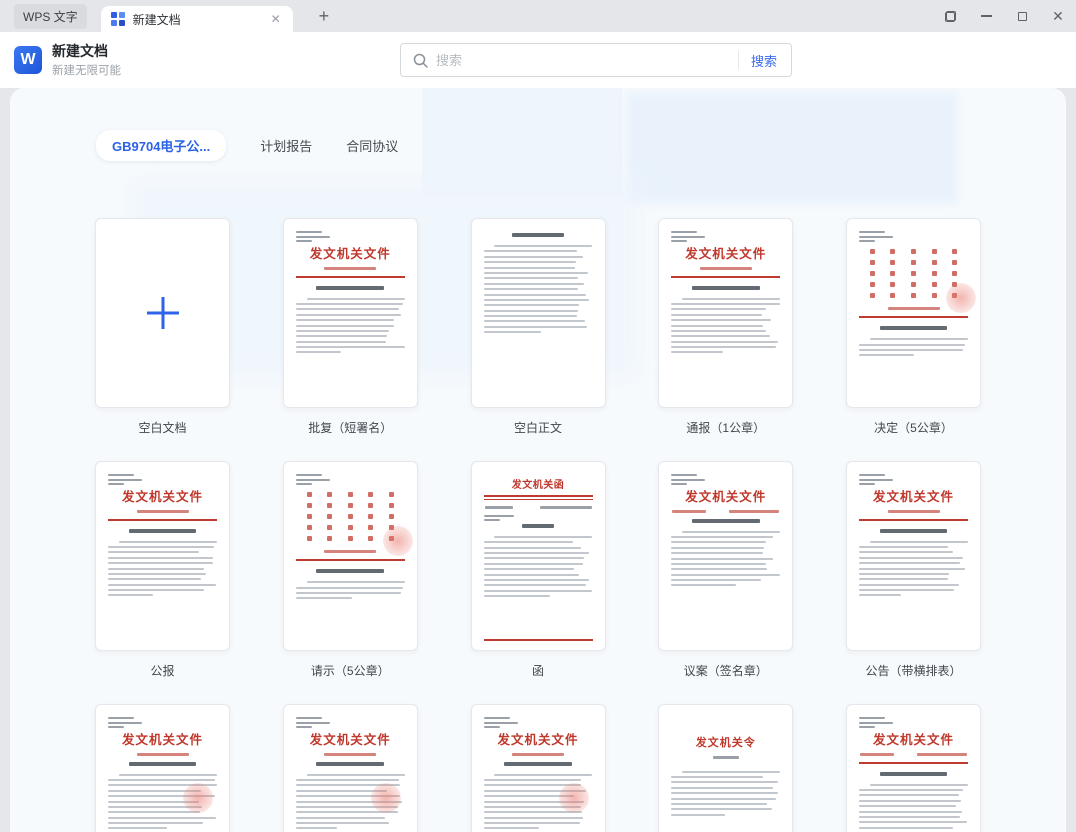  Describe the element at coordinates (913, 671) in the screenshot. I see `template-label: 公告（带横排表）` at that location.